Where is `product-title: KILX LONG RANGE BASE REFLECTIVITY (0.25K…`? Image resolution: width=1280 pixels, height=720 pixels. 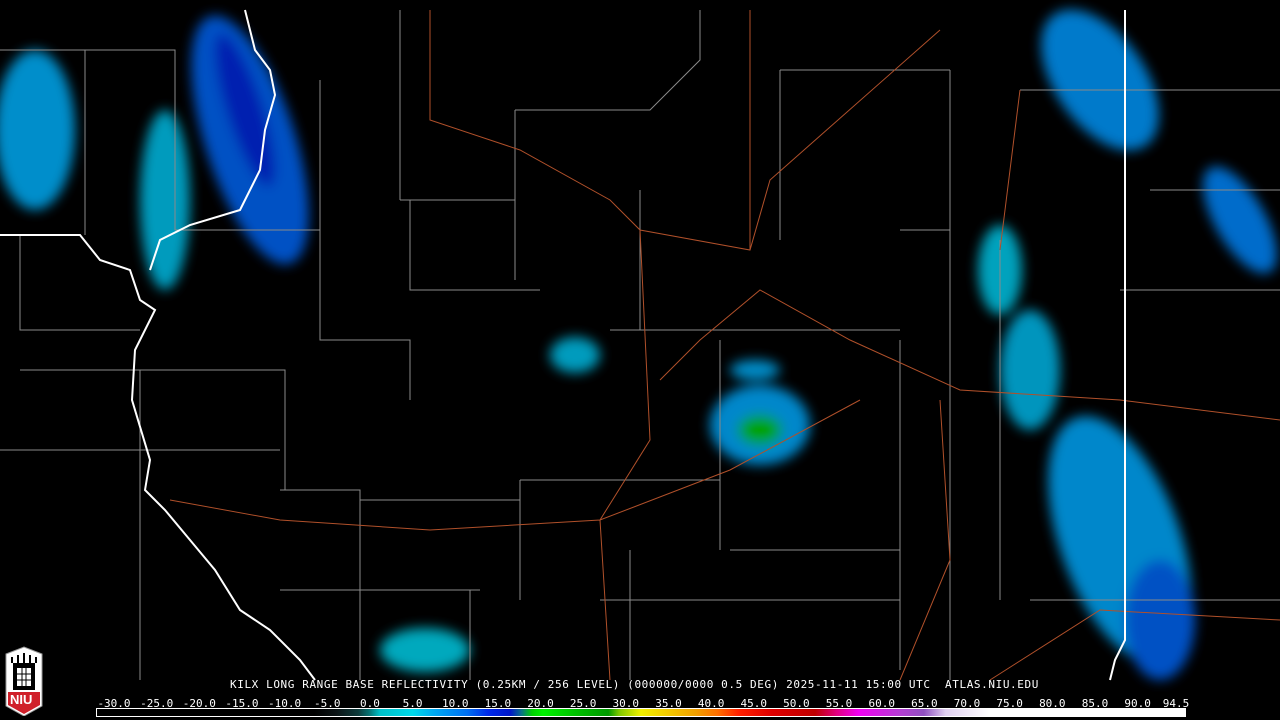 product-title: KILX LONG RANGE BASE REFLECTIVITY (0.25K… is located at coordinates (634, 684).